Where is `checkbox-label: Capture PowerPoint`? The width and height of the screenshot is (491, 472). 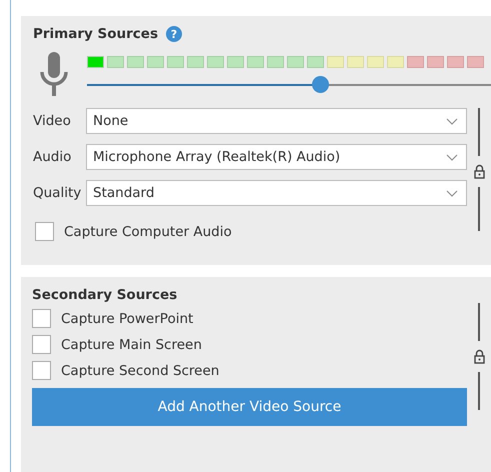 checkbox-label: Capture PowerPoint is located at coordinates (127, 318).